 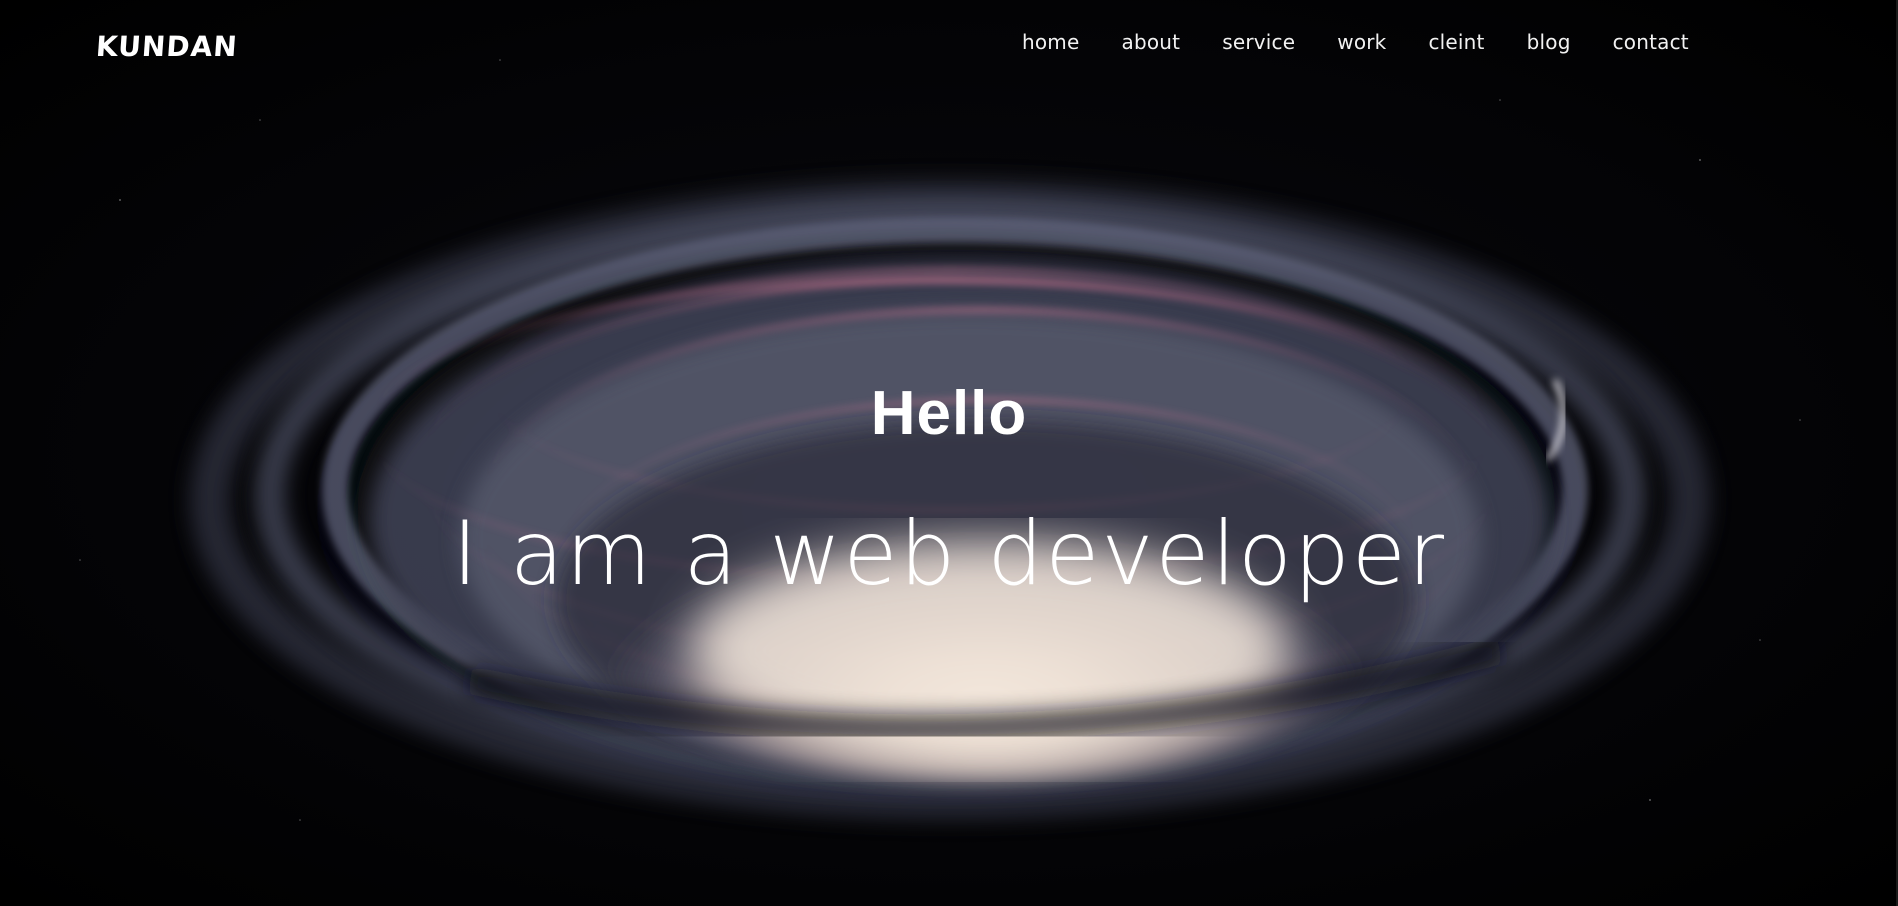 I want to click on nav-link-home: home, so click(x=1051, y=42).